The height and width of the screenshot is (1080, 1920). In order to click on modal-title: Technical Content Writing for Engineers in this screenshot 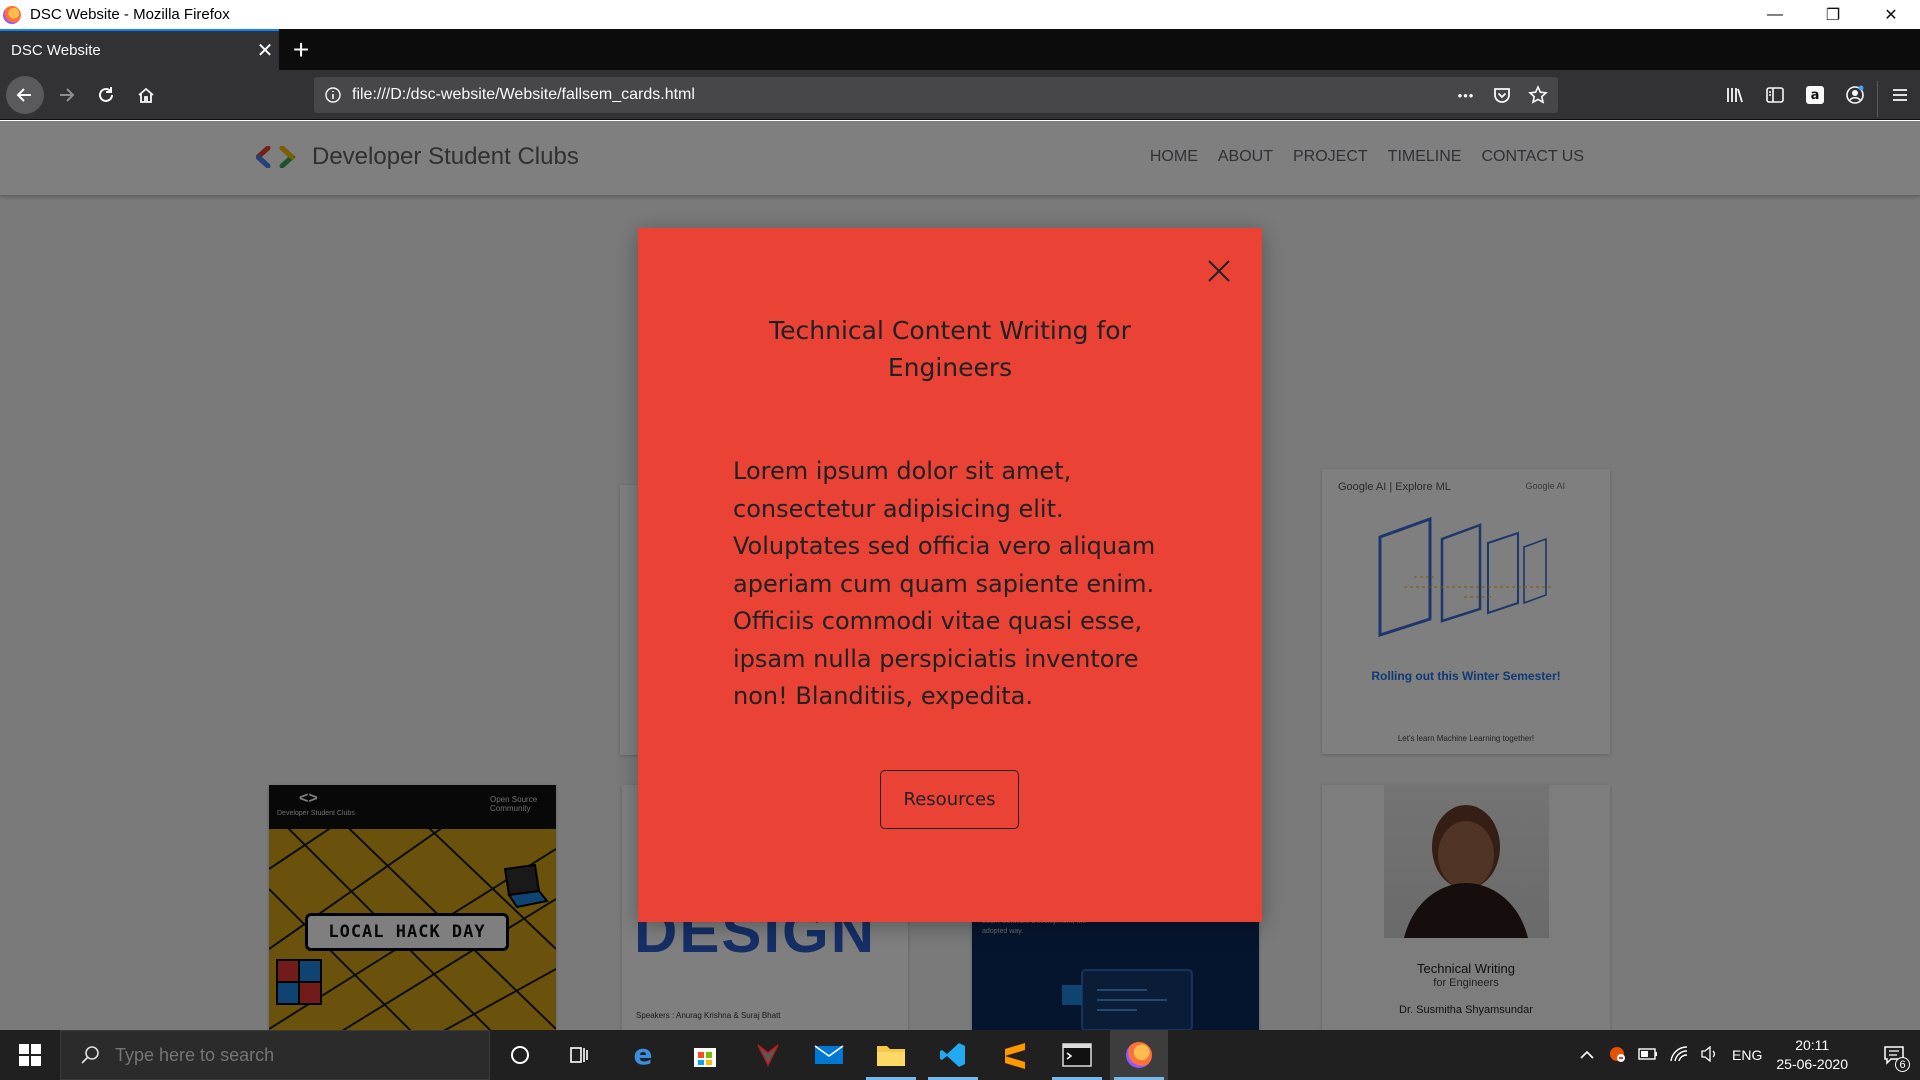, I will do `click(950, 349)`.